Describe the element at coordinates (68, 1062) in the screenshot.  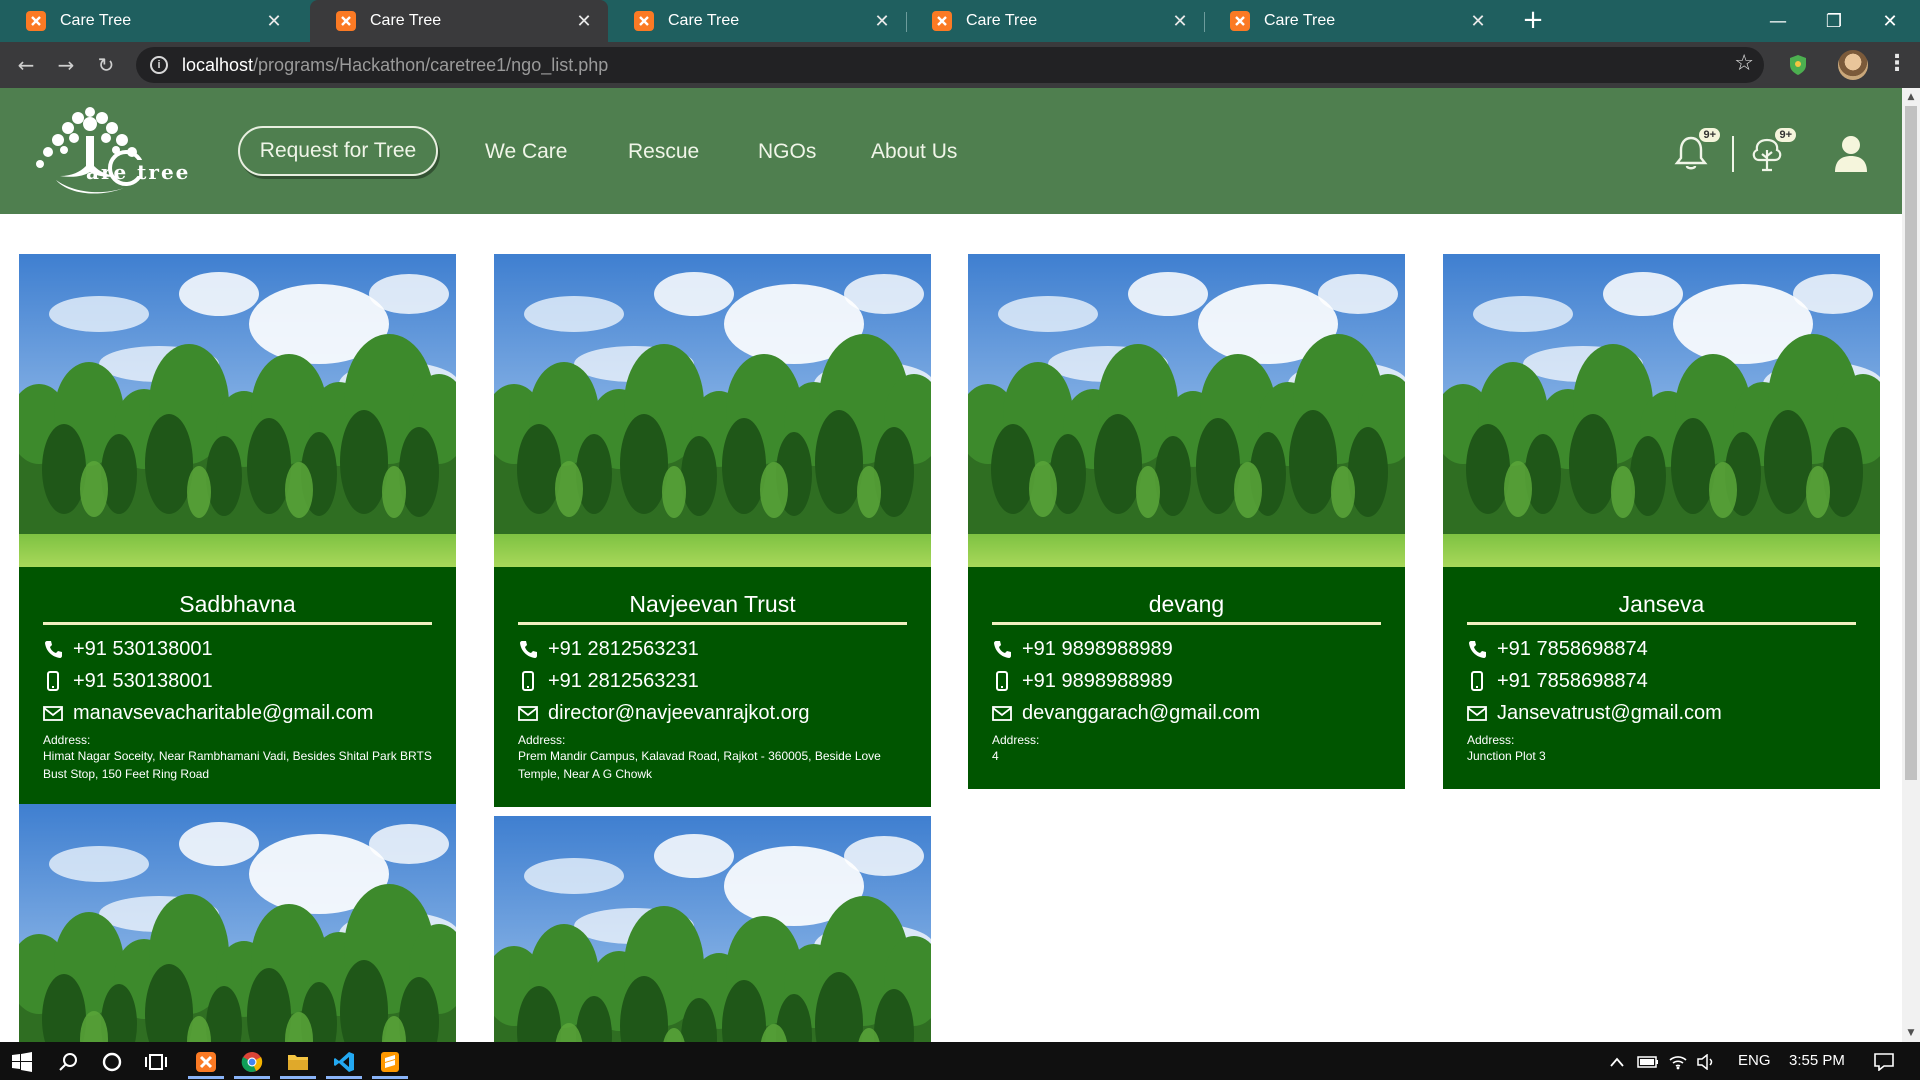
I see `search-button` at that location.